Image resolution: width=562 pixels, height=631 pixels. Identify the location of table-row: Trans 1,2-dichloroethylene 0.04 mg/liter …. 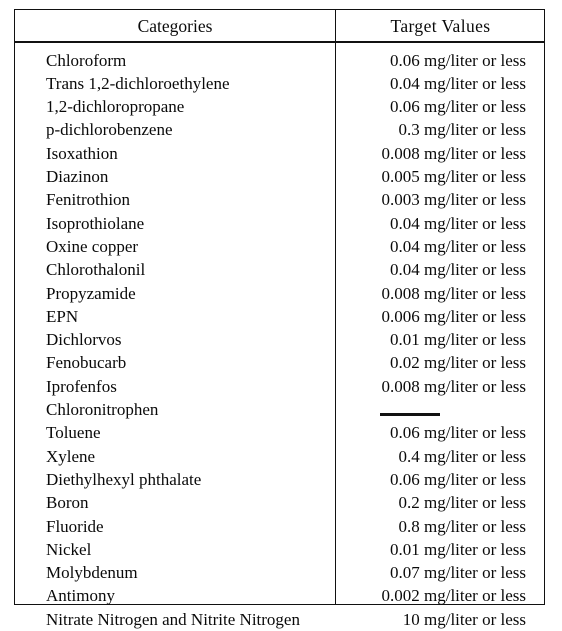
(279, 83).